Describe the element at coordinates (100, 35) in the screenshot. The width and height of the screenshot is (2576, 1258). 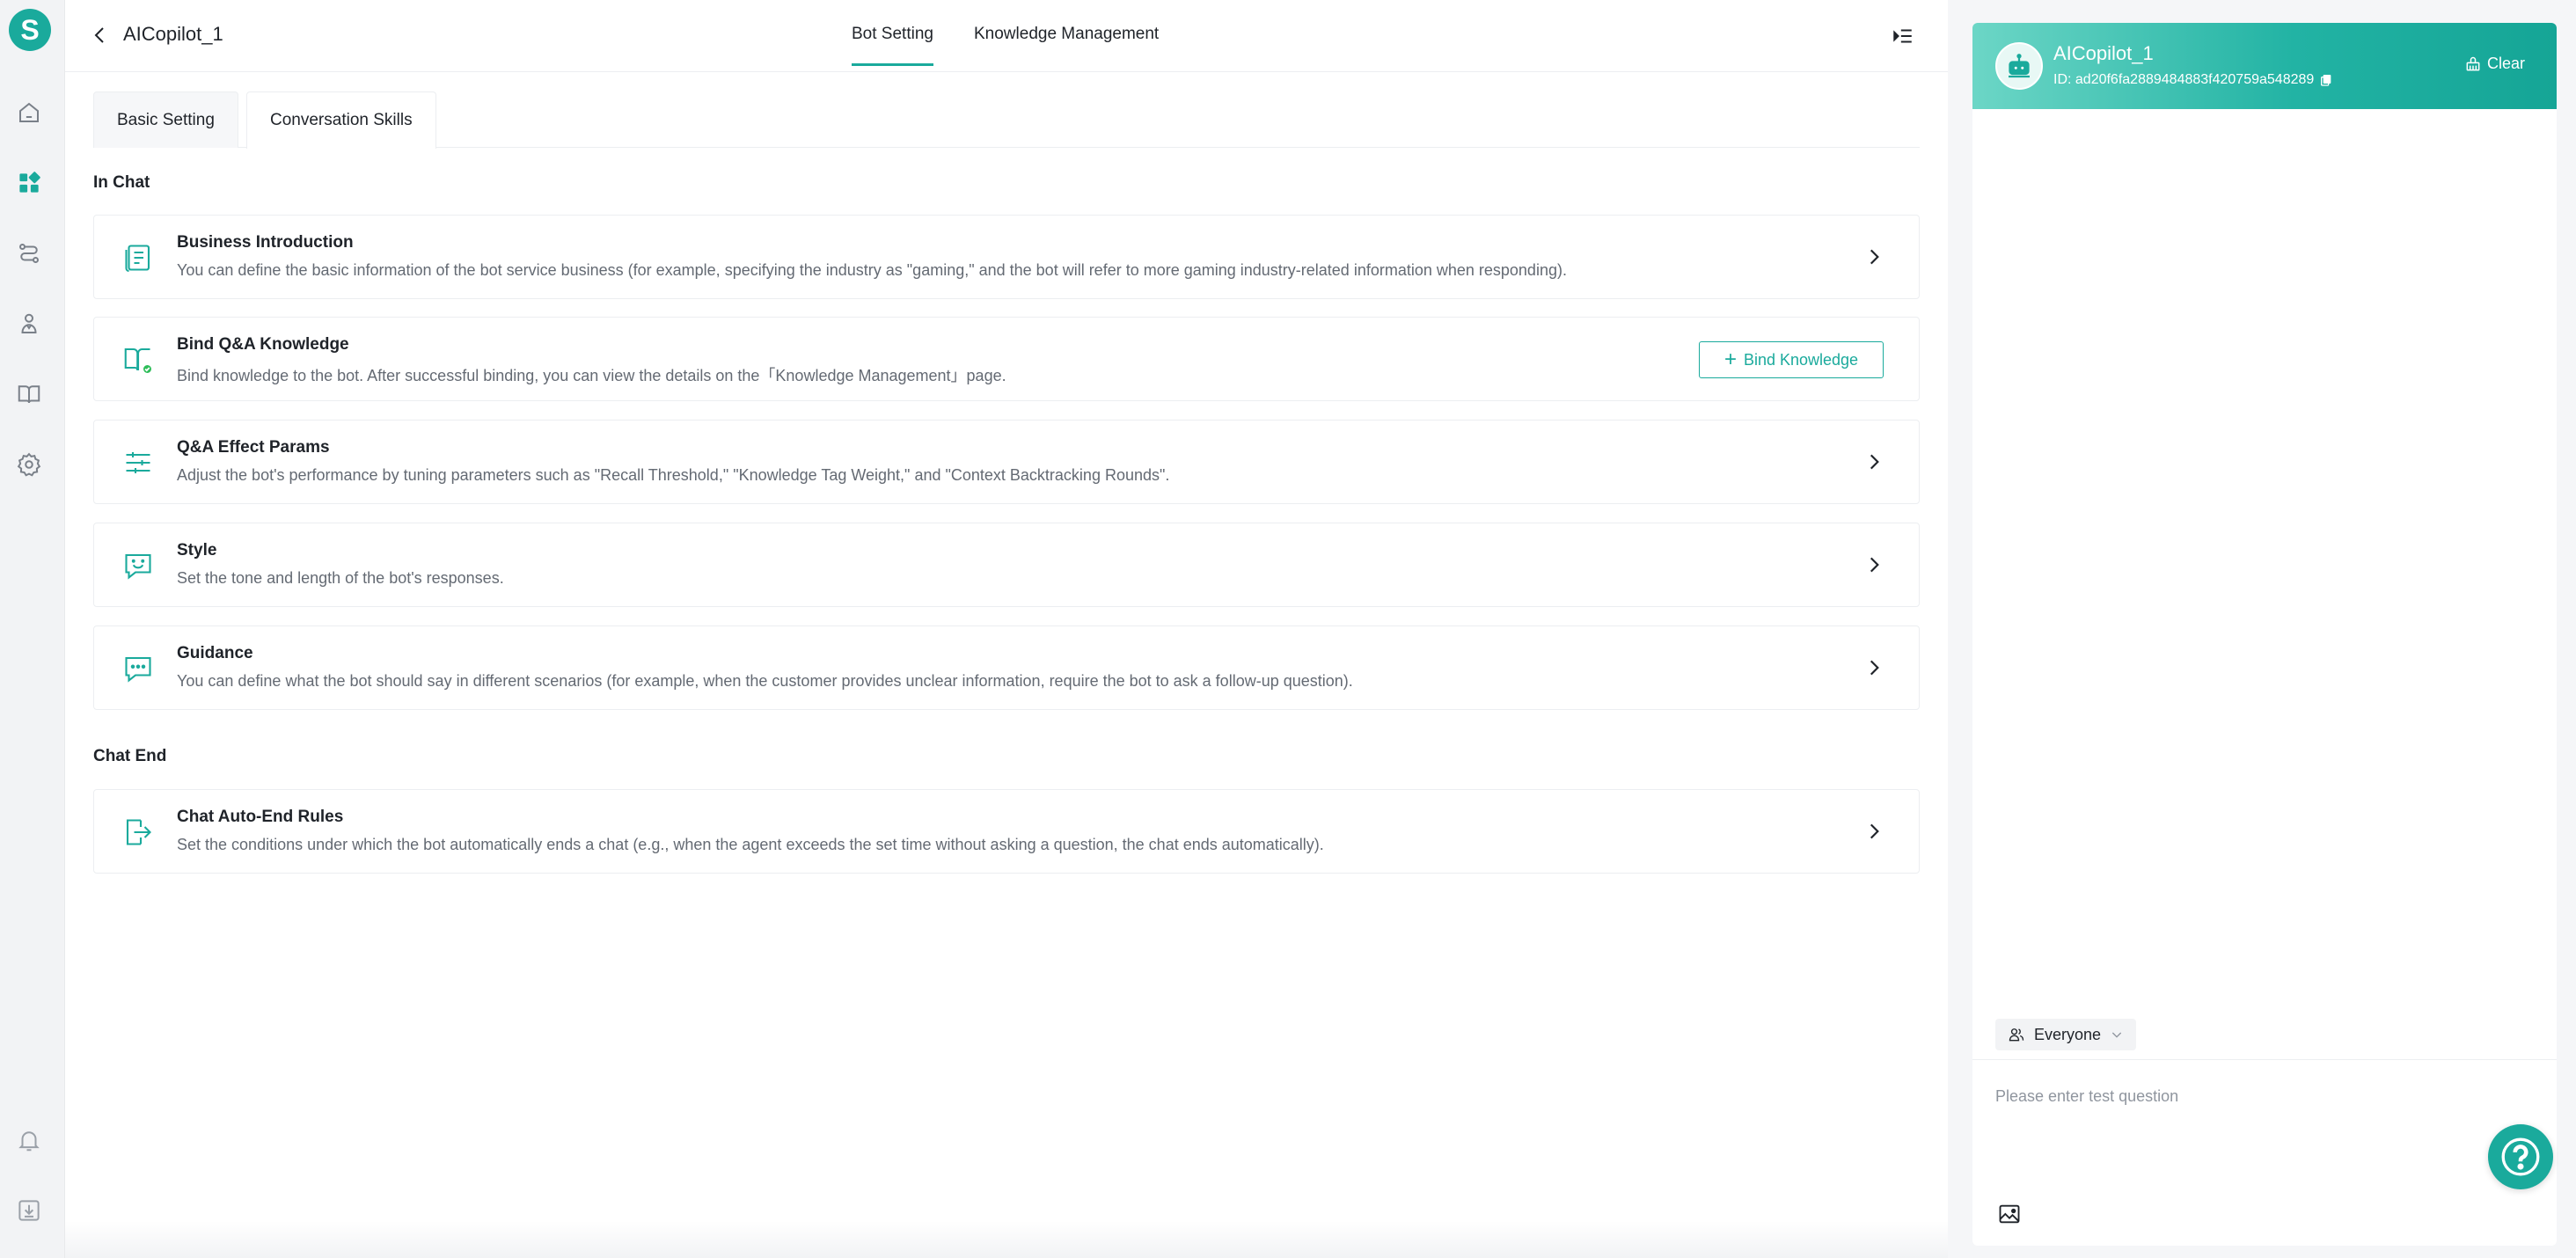
I see `back-arrow-icon` at that location.